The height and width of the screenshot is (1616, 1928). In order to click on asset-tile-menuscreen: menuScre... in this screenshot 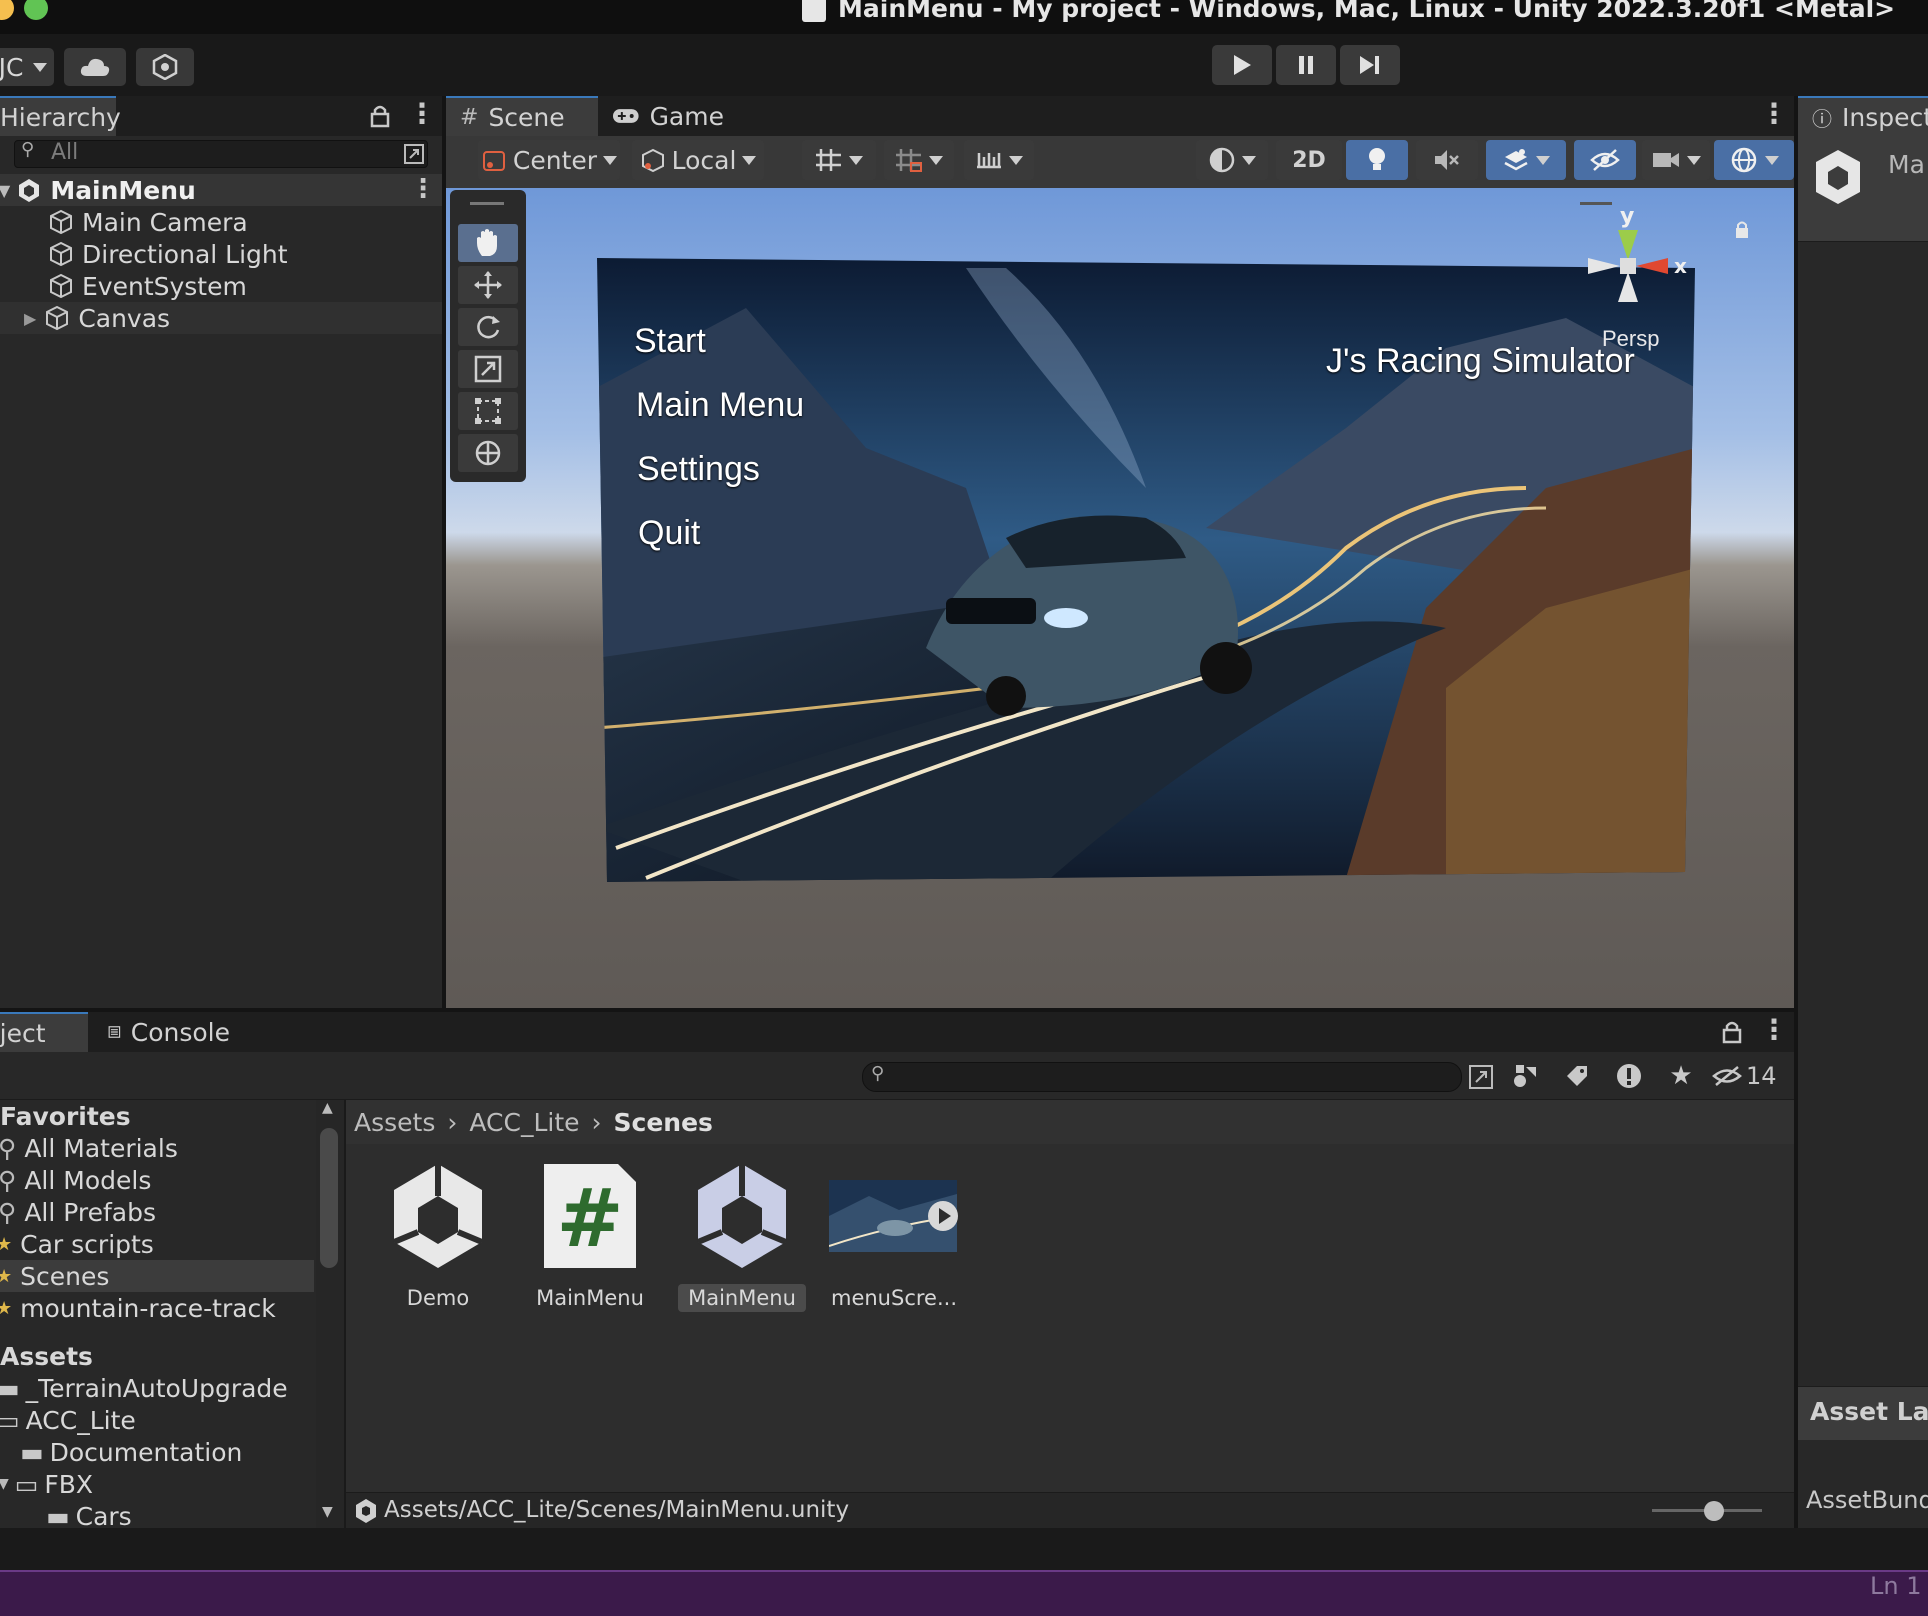, I will do `click(894, 1236)`.